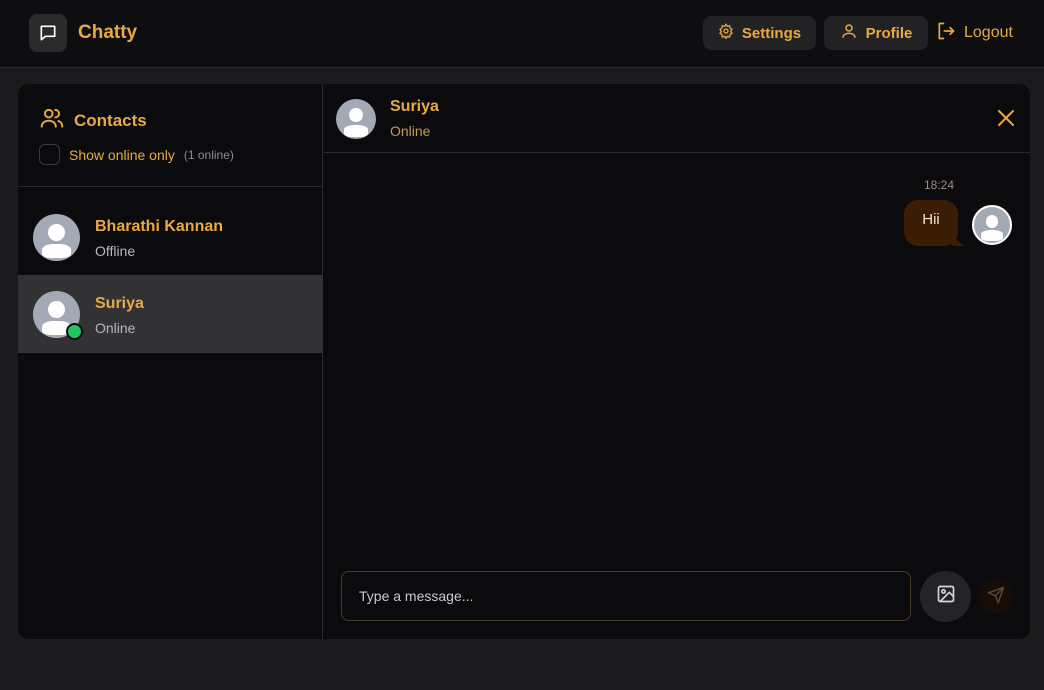  I want to click on message-bubble: Hii, so click(931, 223).